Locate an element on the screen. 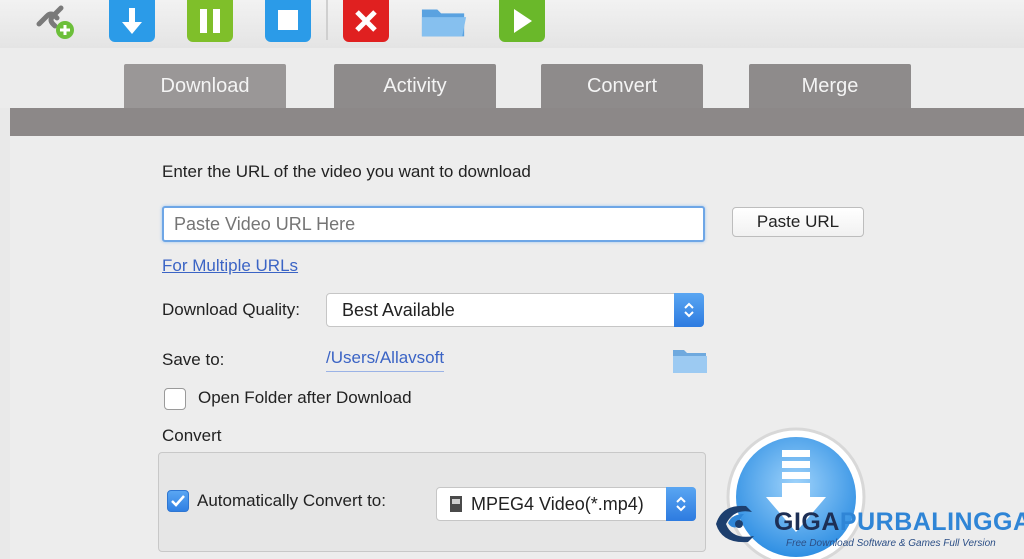 The height and width of the screenshot is (559, 1024). convert-format-select: MPEG4 Video(*.mp4) is located at coordinates (566, 504).